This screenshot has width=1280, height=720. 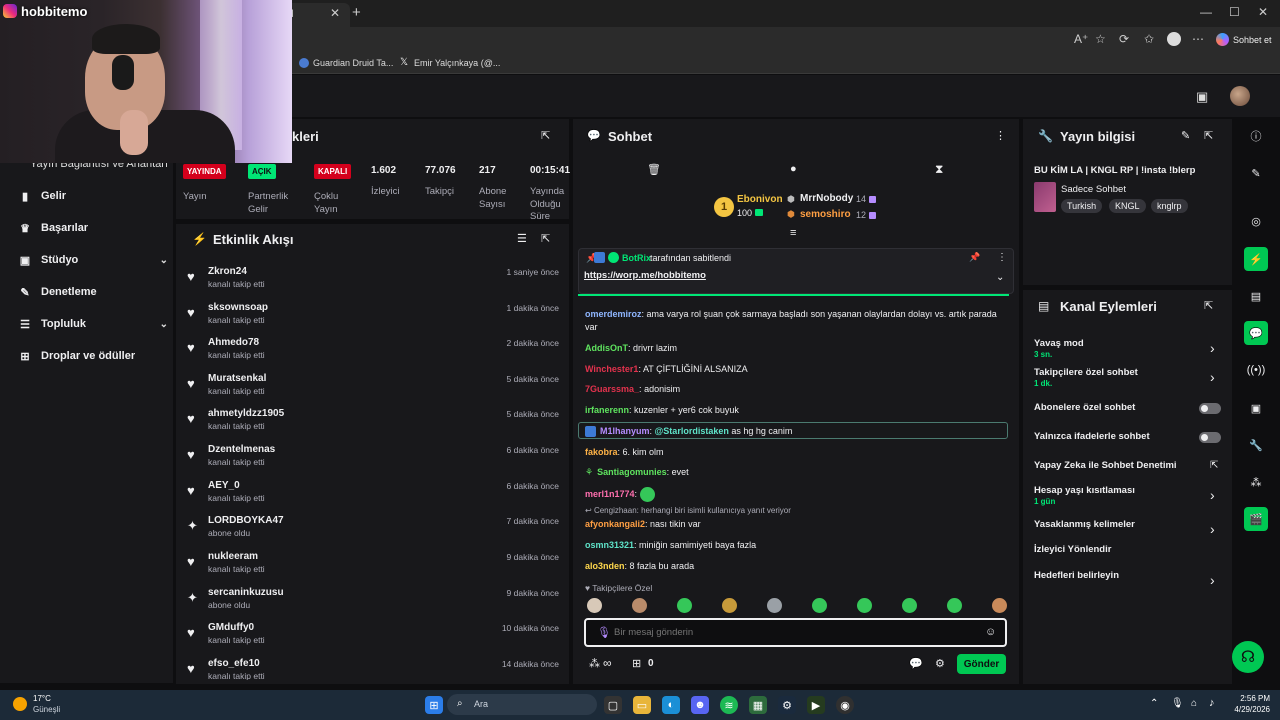 I want to click on channel-action-label: Takipçilere özel sohbet, so click(x=1086, y=372).